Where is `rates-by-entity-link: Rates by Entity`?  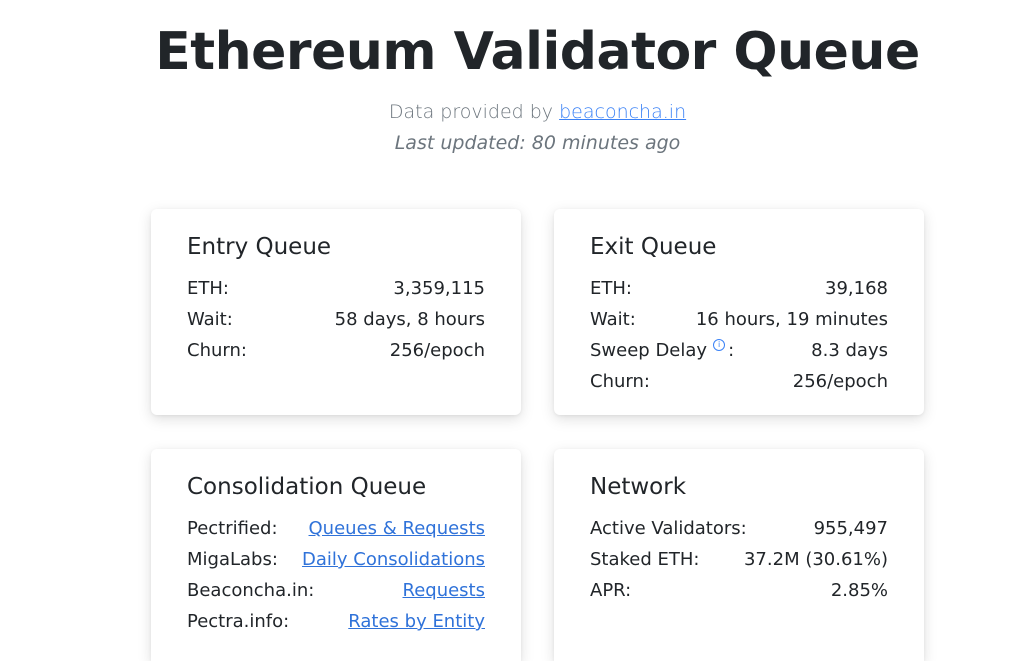 rates-by-entity-link: Rates by Entity is located at coordinates (416, 621).